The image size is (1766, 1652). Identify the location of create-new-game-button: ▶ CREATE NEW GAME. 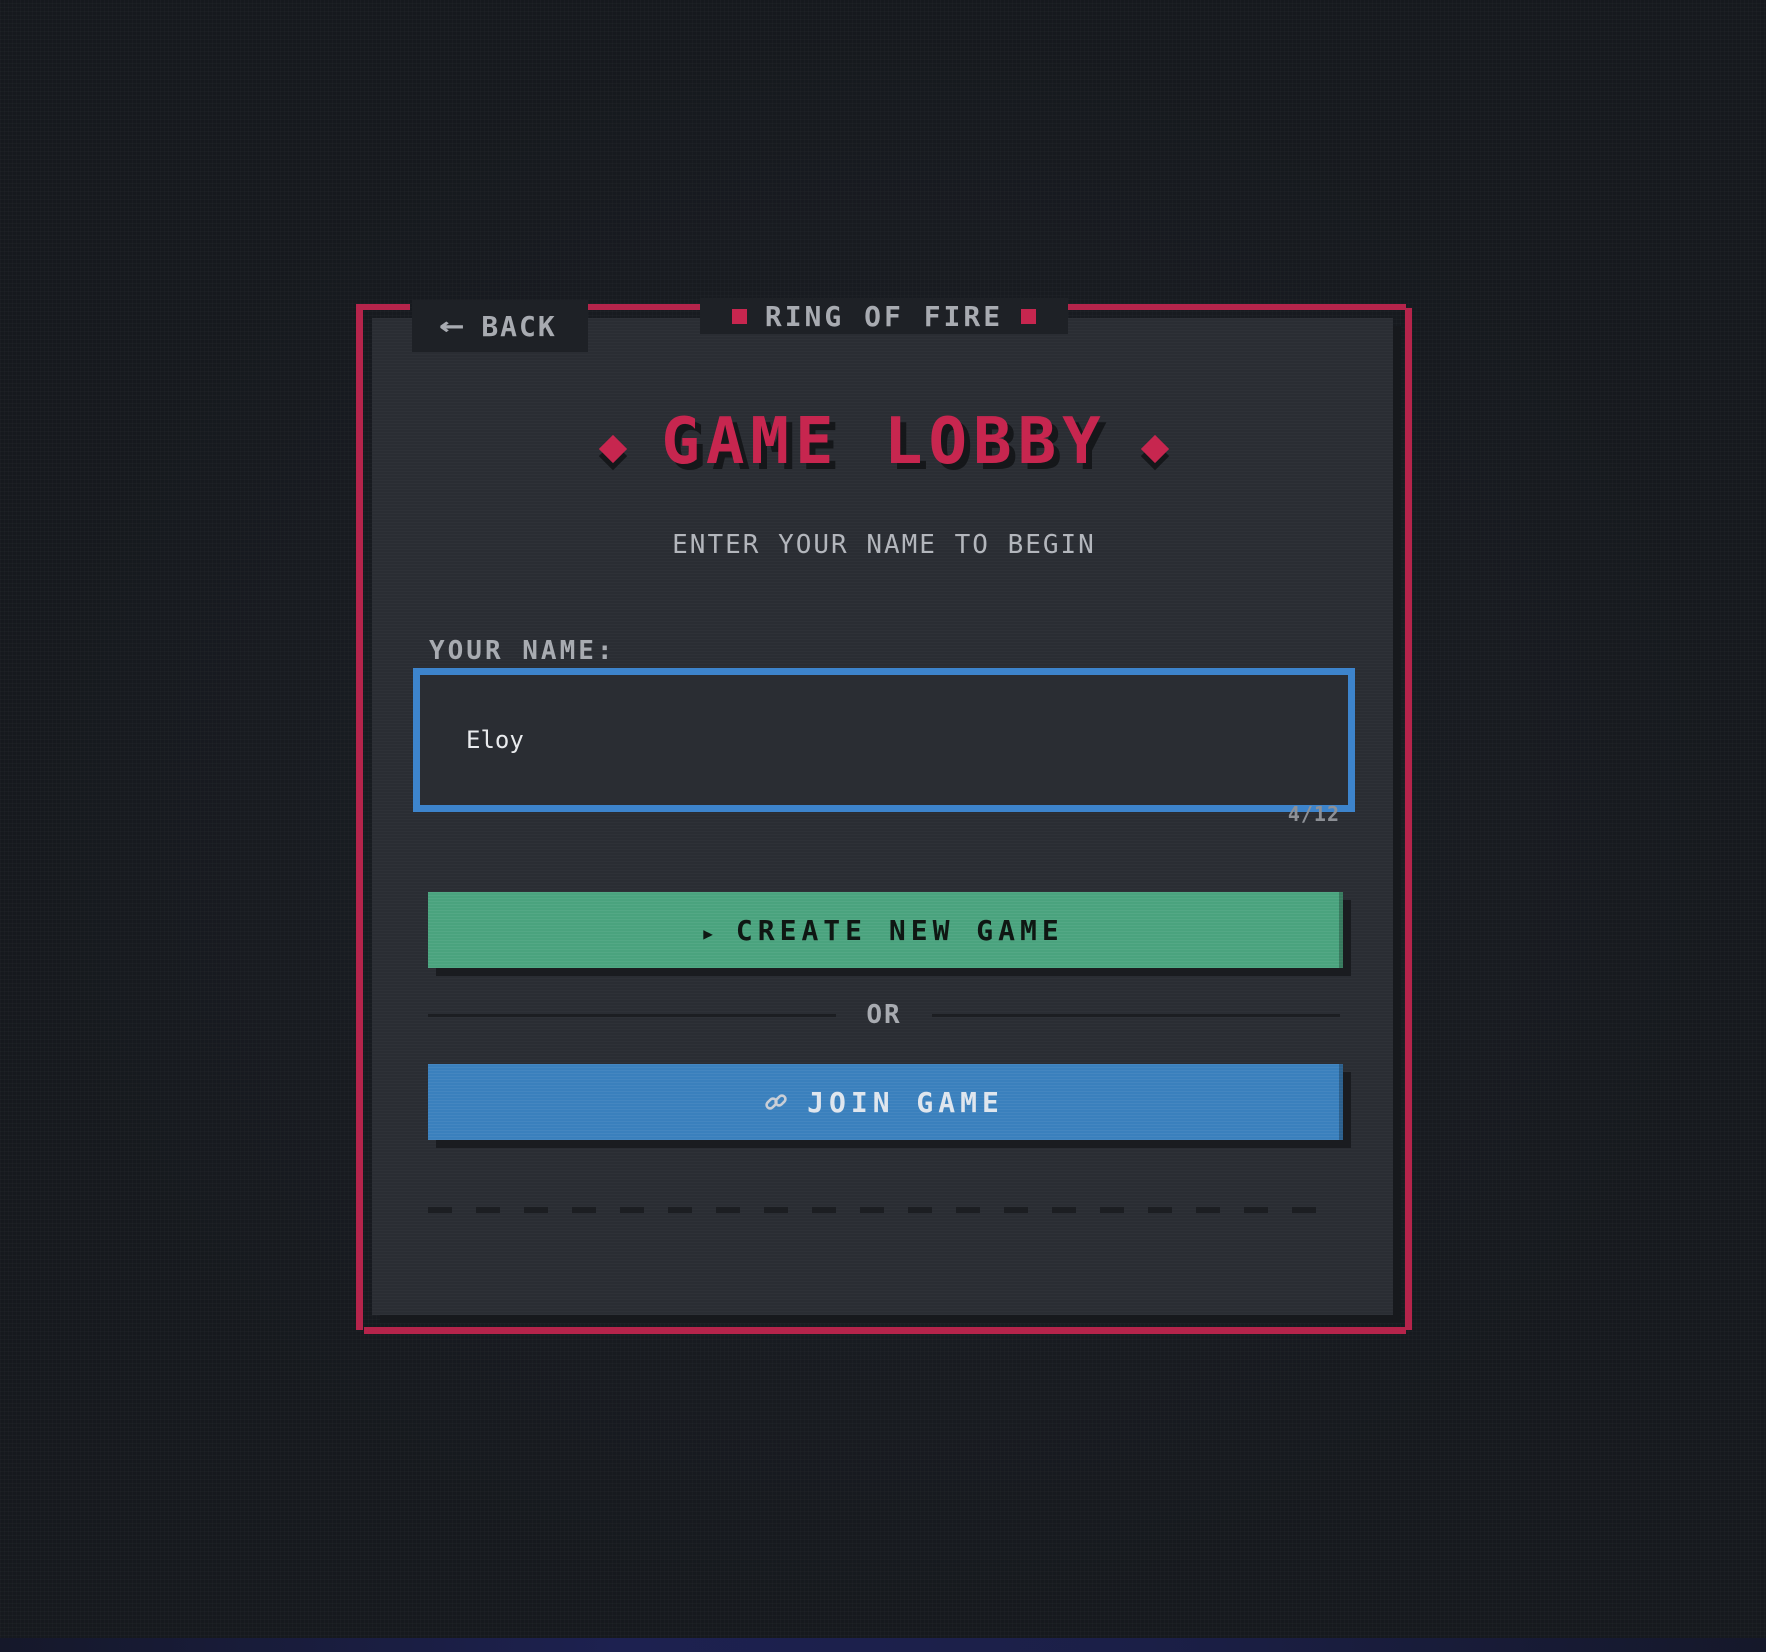
(885, 930).